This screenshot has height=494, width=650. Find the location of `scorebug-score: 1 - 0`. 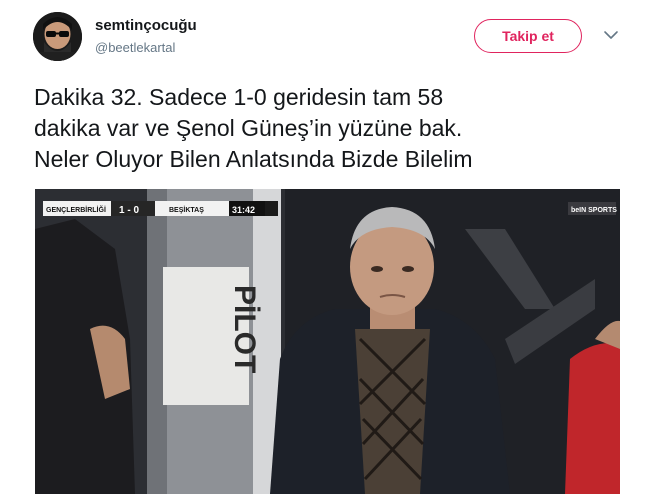

scorebug-score: 1 - 0 is located at coordinates (129, 210).